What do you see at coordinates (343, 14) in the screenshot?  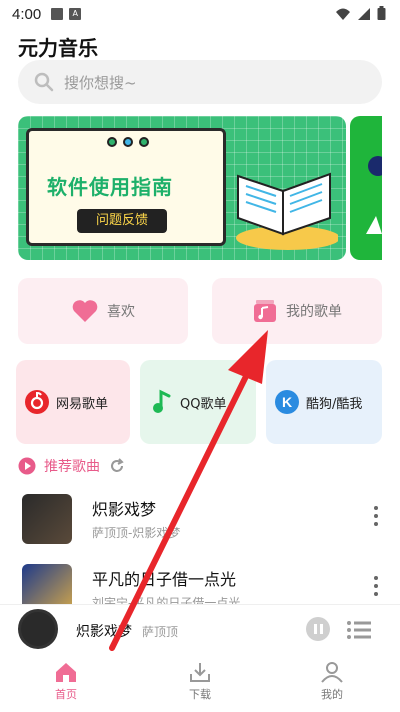 I see `wifi-icon` at bounding box center [343, 14].